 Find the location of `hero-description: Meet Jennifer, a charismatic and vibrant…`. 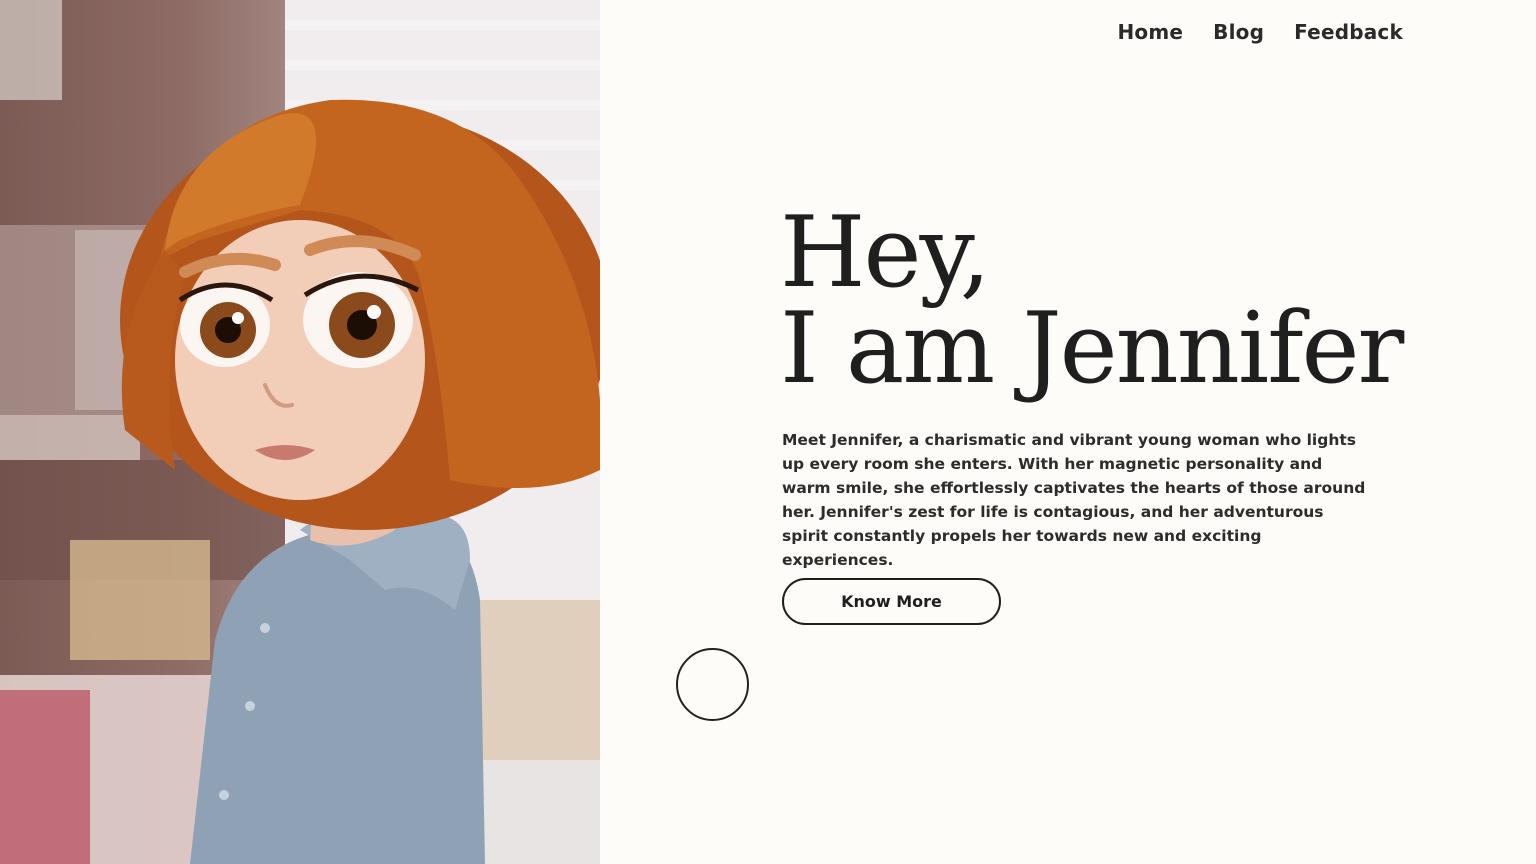

hero-description: Meet Jennifer, a charismatic and vibrant… is located at coordinates (1074, 500).